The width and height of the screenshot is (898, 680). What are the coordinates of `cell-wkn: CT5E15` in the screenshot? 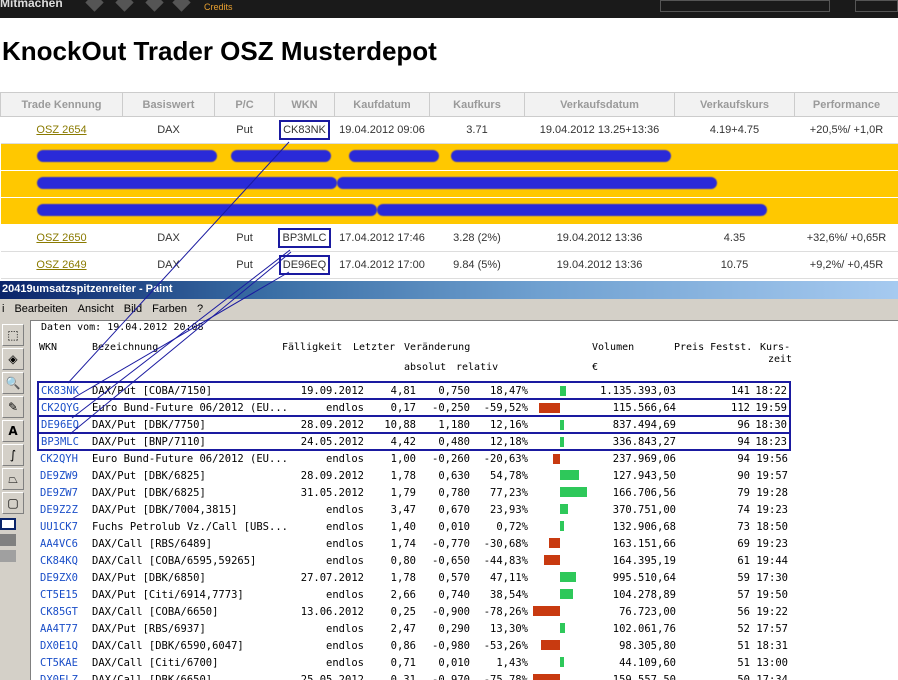 It's located at (59, 594).